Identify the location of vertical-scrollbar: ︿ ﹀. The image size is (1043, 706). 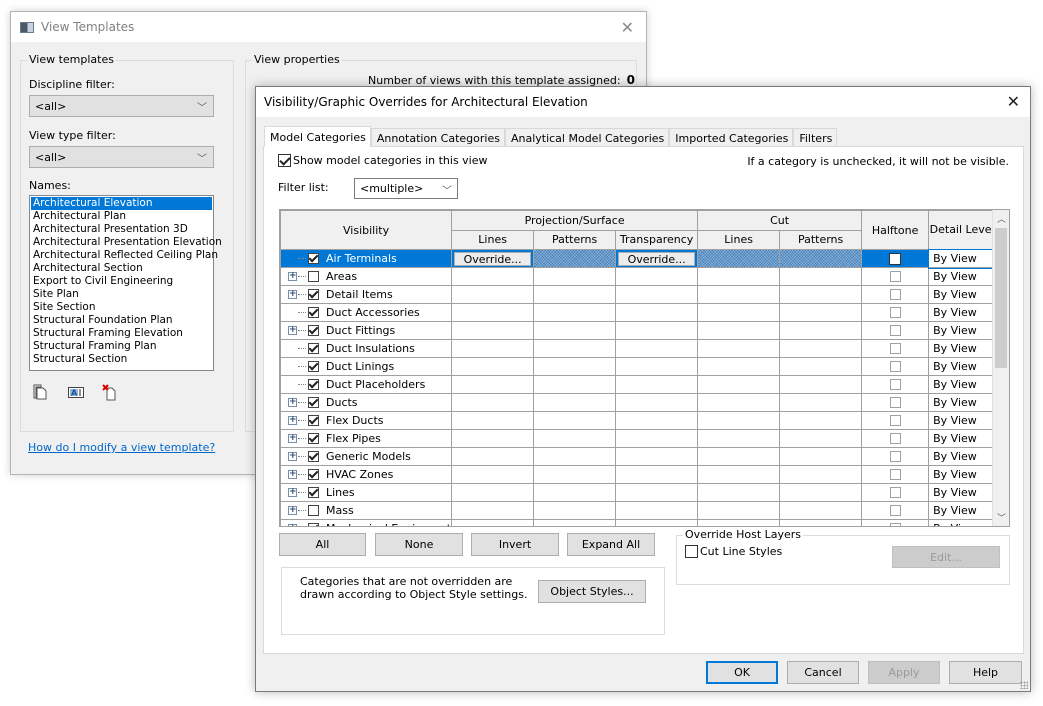
(1000, 368).